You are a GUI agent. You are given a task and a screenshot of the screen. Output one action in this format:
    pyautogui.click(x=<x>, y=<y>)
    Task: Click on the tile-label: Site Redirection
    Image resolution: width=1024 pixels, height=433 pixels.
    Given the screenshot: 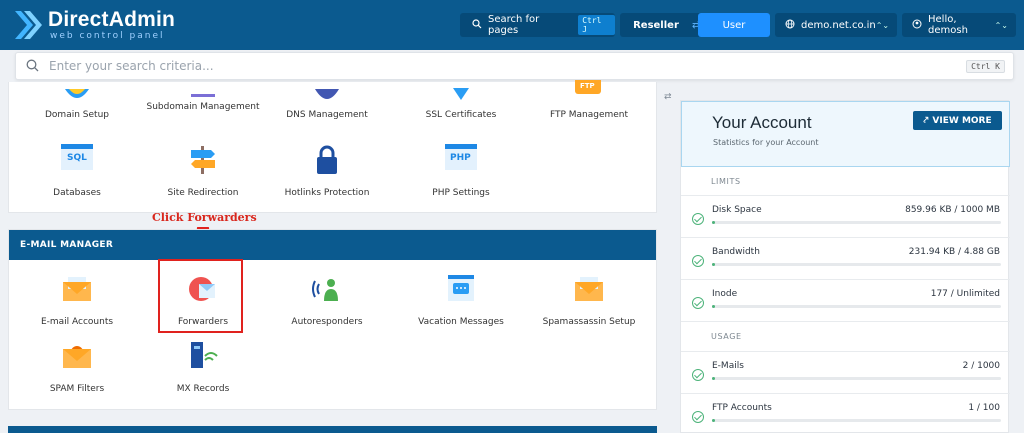 What is the action you would take?
    pyautogui.click(x=203, y=193)
    